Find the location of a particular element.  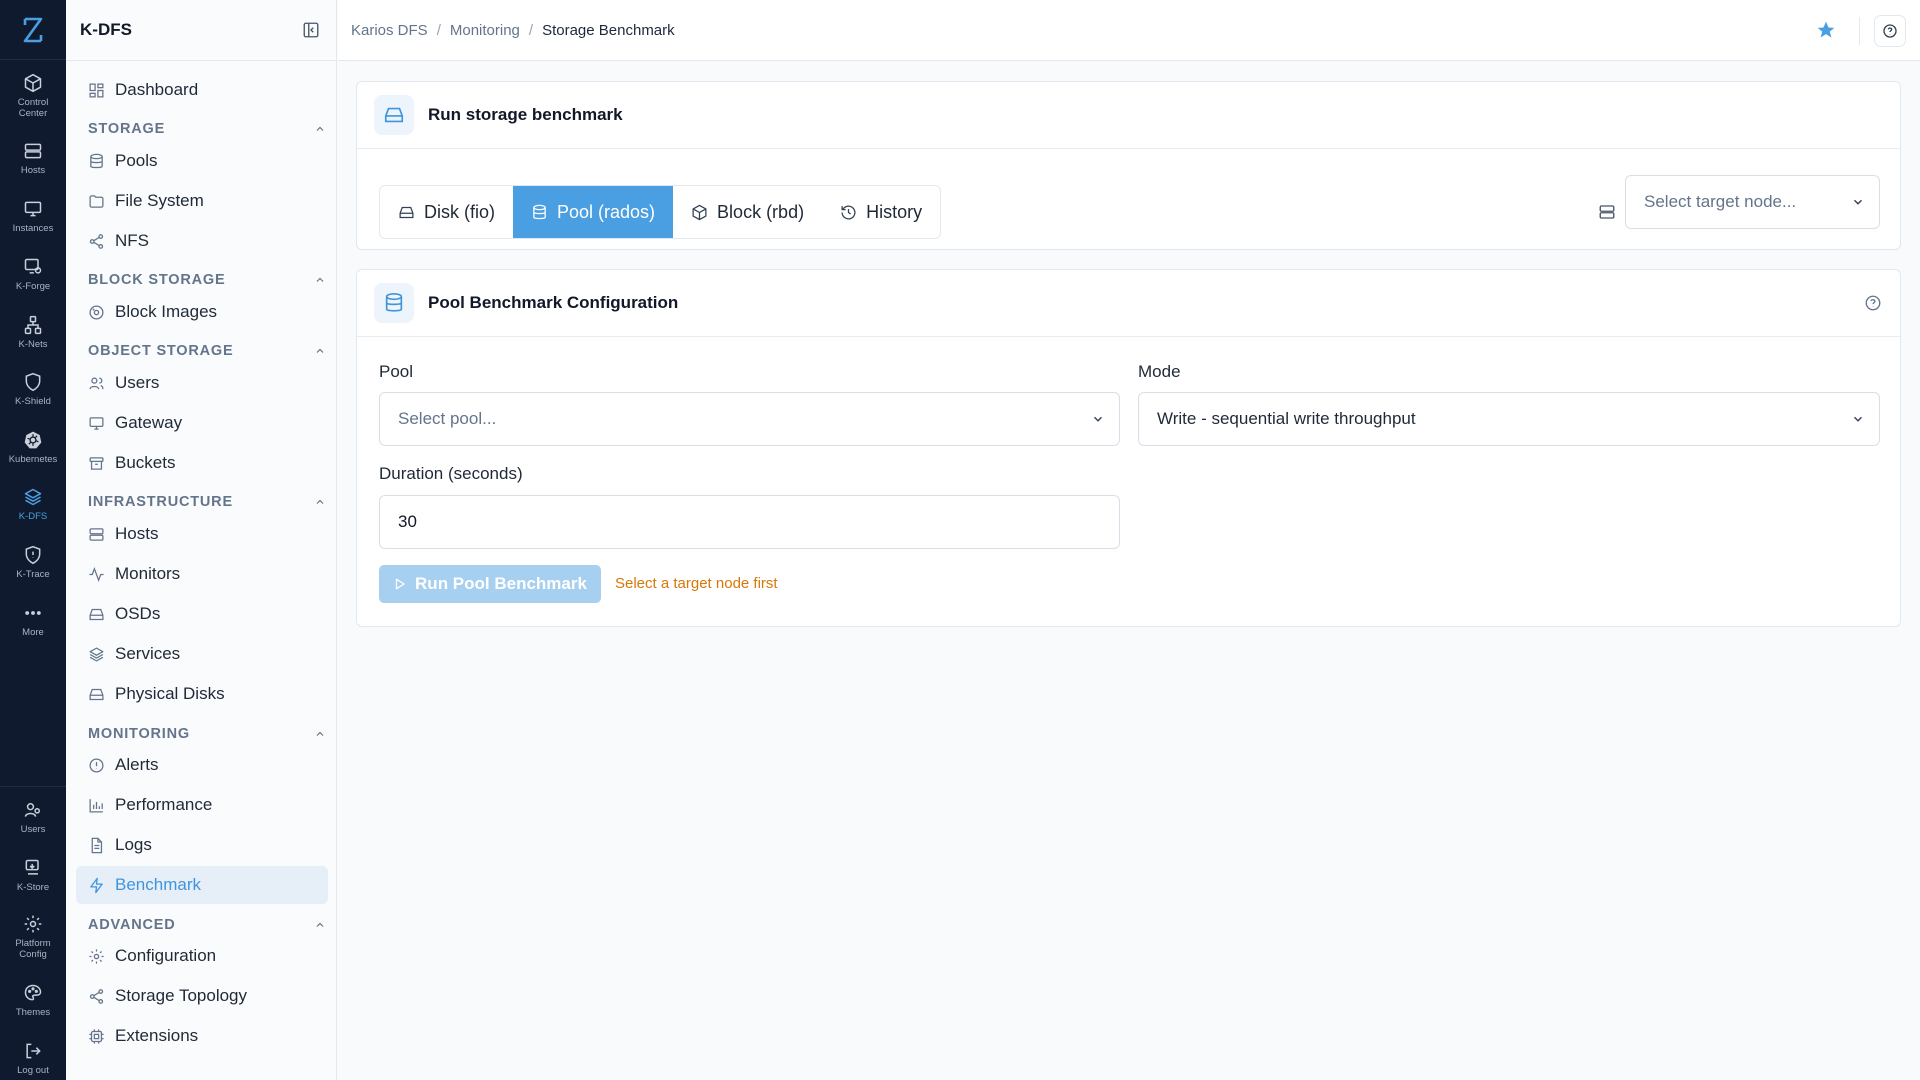

sidebar-item-monitors: Monitors is located at coordinates (202, 574).